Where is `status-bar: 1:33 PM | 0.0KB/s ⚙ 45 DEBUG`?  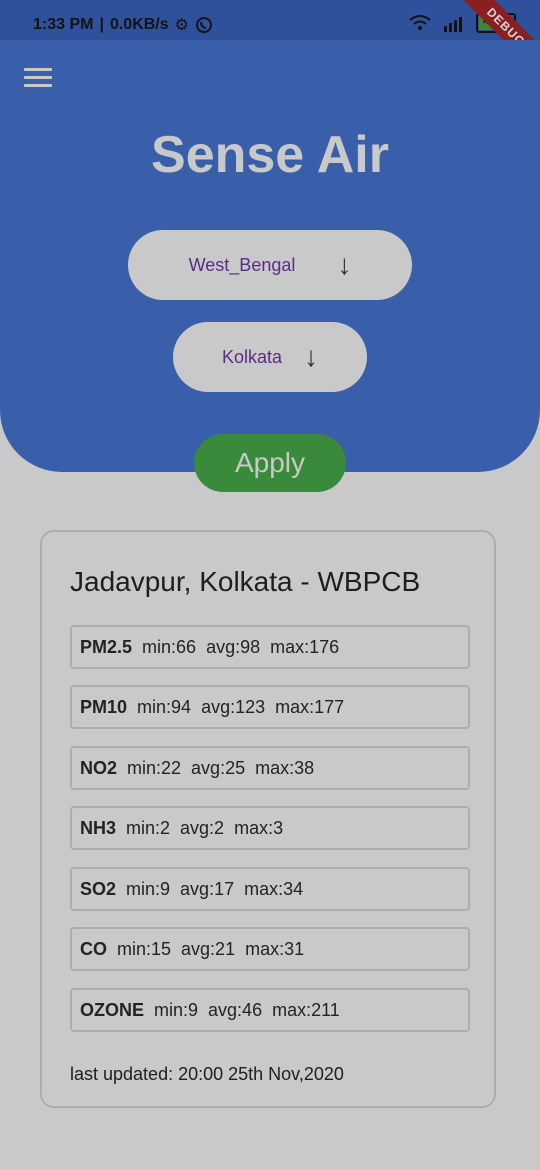
status-bar: 1:33 PM | 0.0KB/s ⚙ 45 DEBUG is located at coordinates (270, 42).